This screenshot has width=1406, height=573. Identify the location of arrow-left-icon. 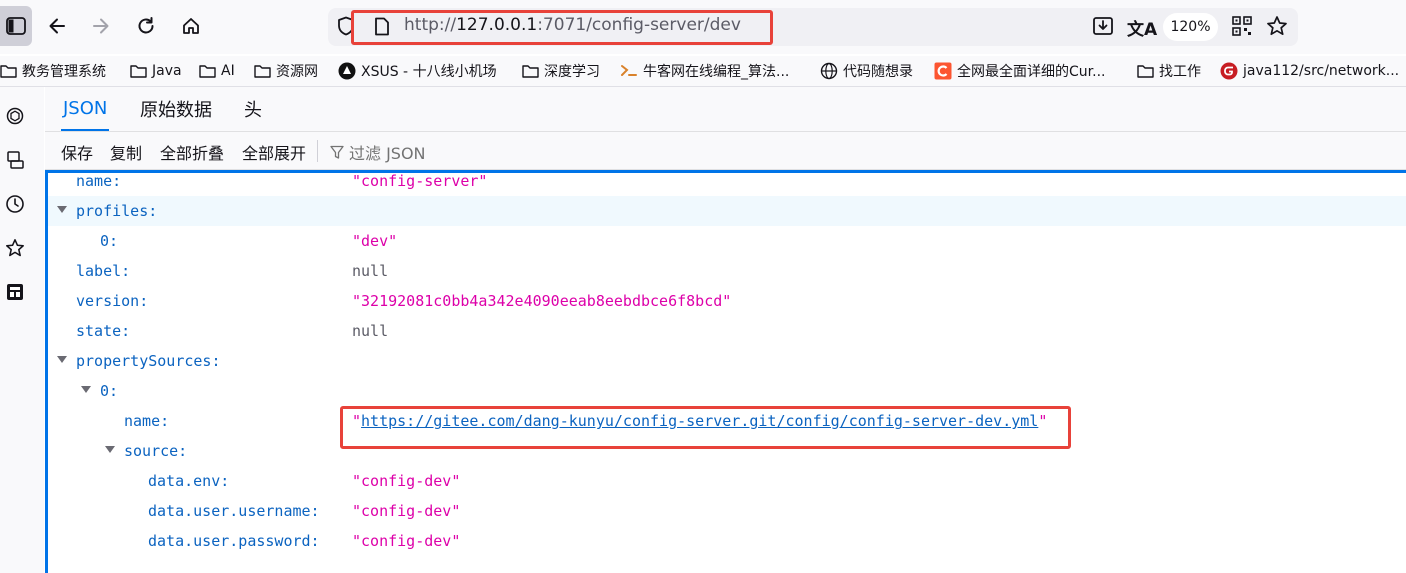
(57, 26).